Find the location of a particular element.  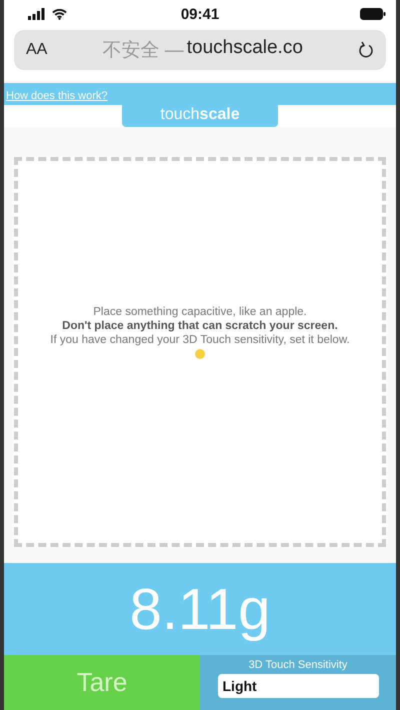

weight-reading: 8.11g is located at coordinates (200, 609).